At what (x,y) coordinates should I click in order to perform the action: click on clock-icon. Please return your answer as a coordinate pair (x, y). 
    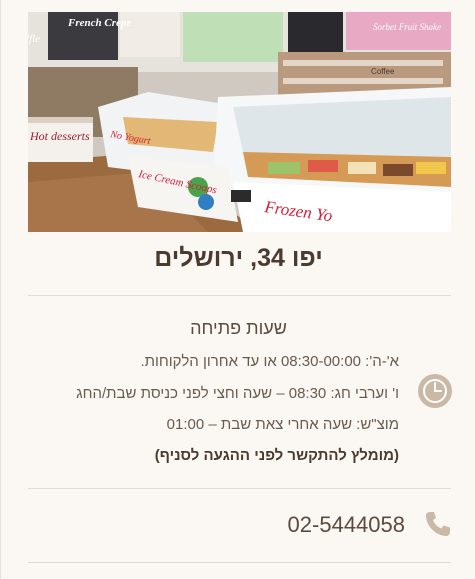
    Looking at the image, I should click on (435, 391).